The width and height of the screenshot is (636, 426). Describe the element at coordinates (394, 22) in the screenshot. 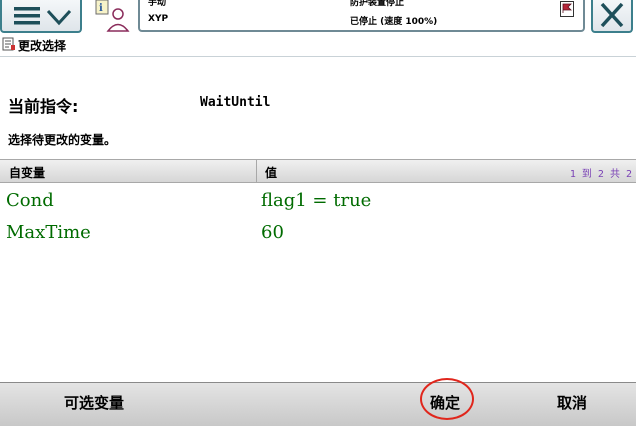

I see `program-speed: 已停止 (速度 100%)` at that location.